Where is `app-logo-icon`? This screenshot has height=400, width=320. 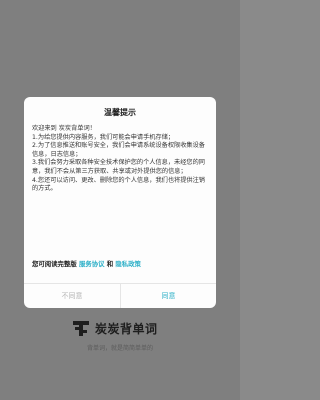
app-logo-icon is located at coordinates (81, 328).